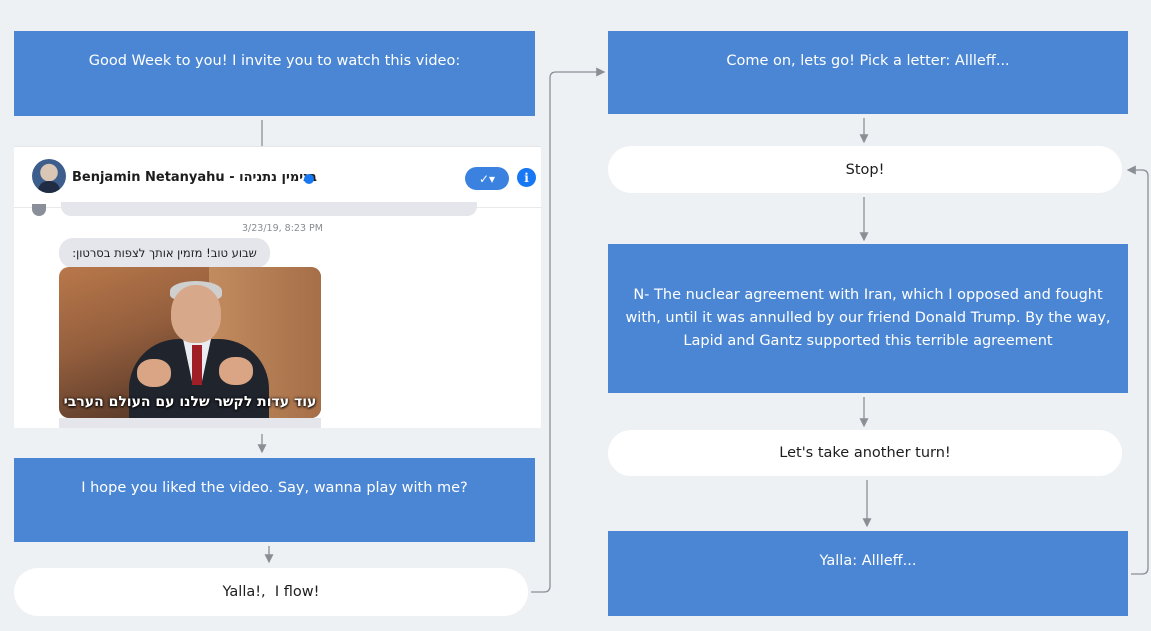  What do you see at coordinates (197, 365) in the screenshot?
I see `video-figure-tie` at bounding box center [197, 365].